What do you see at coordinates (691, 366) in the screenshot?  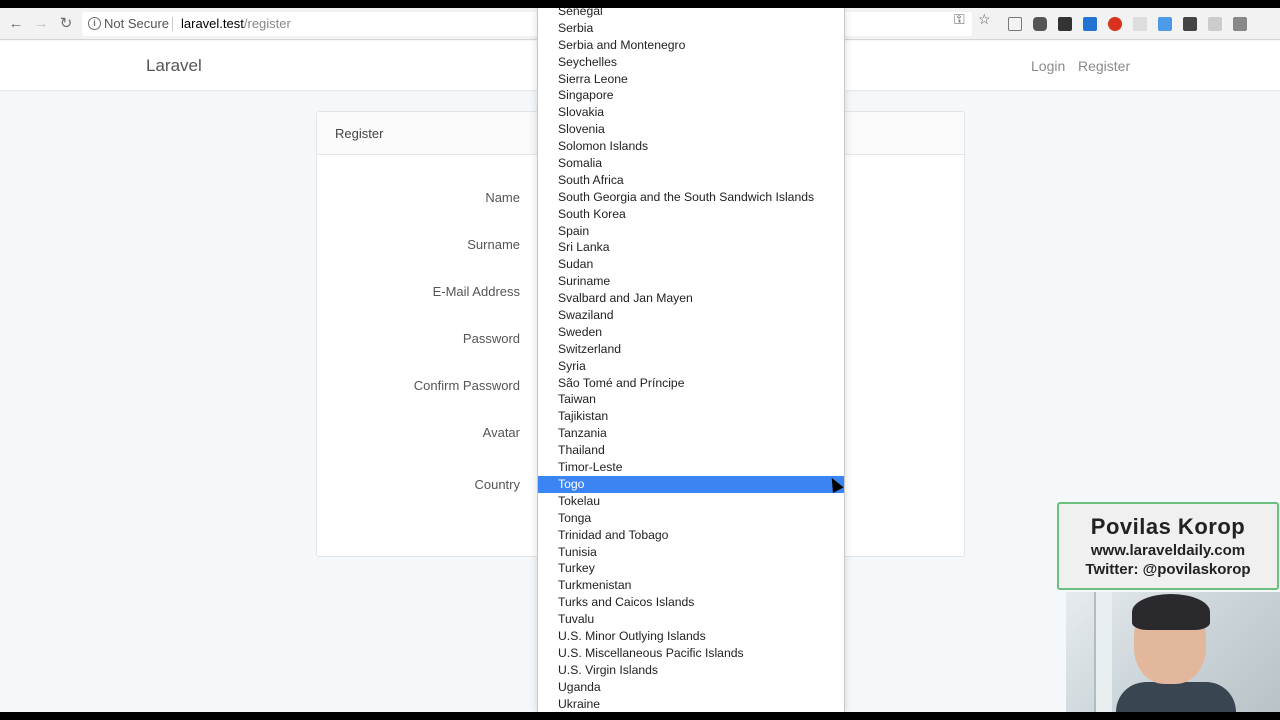 I see `country-option: Syria` at bounding box center [691, 366].